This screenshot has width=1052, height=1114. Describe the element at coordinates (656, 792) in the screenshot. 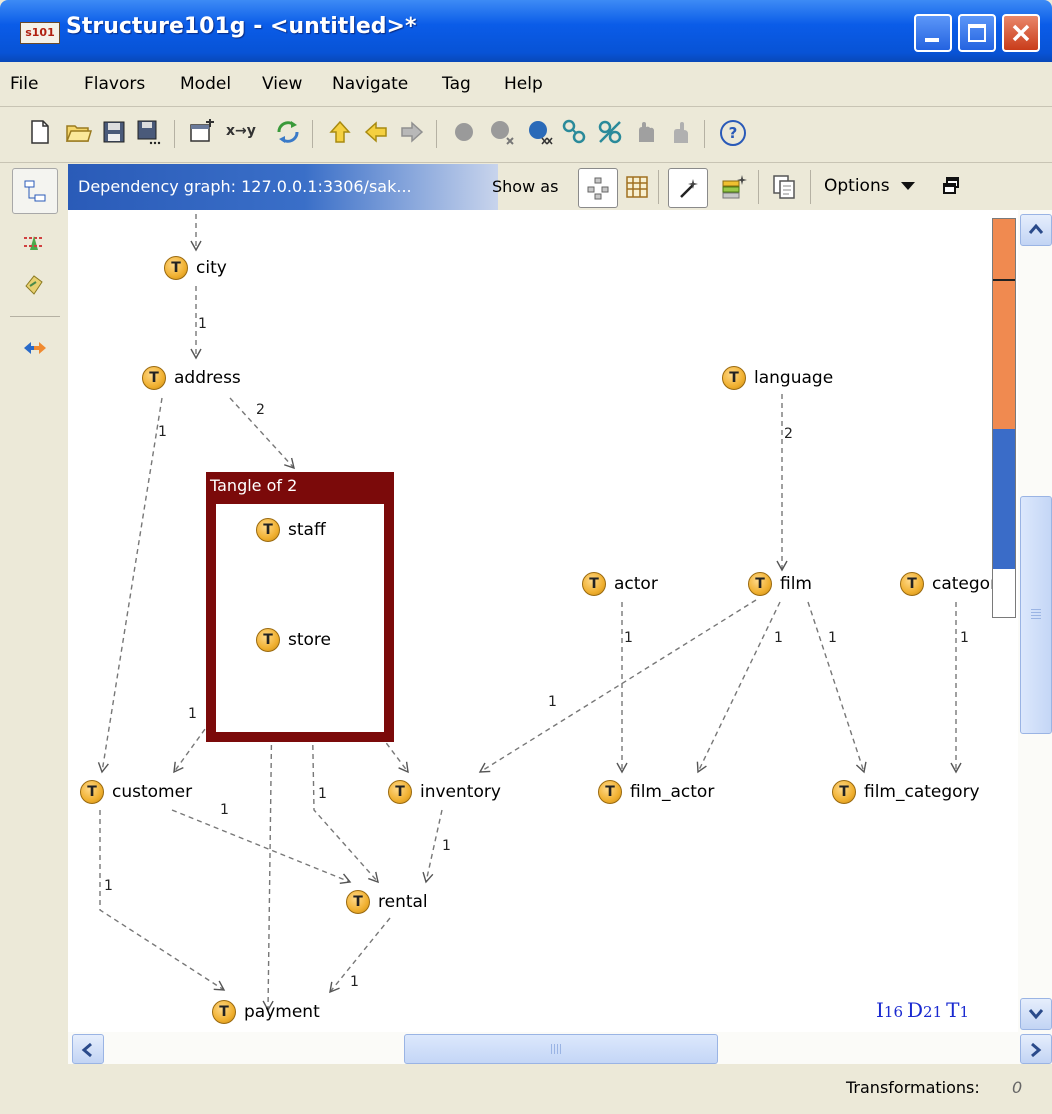

I see `node-film-actor: Tfilm_actor` at that location.